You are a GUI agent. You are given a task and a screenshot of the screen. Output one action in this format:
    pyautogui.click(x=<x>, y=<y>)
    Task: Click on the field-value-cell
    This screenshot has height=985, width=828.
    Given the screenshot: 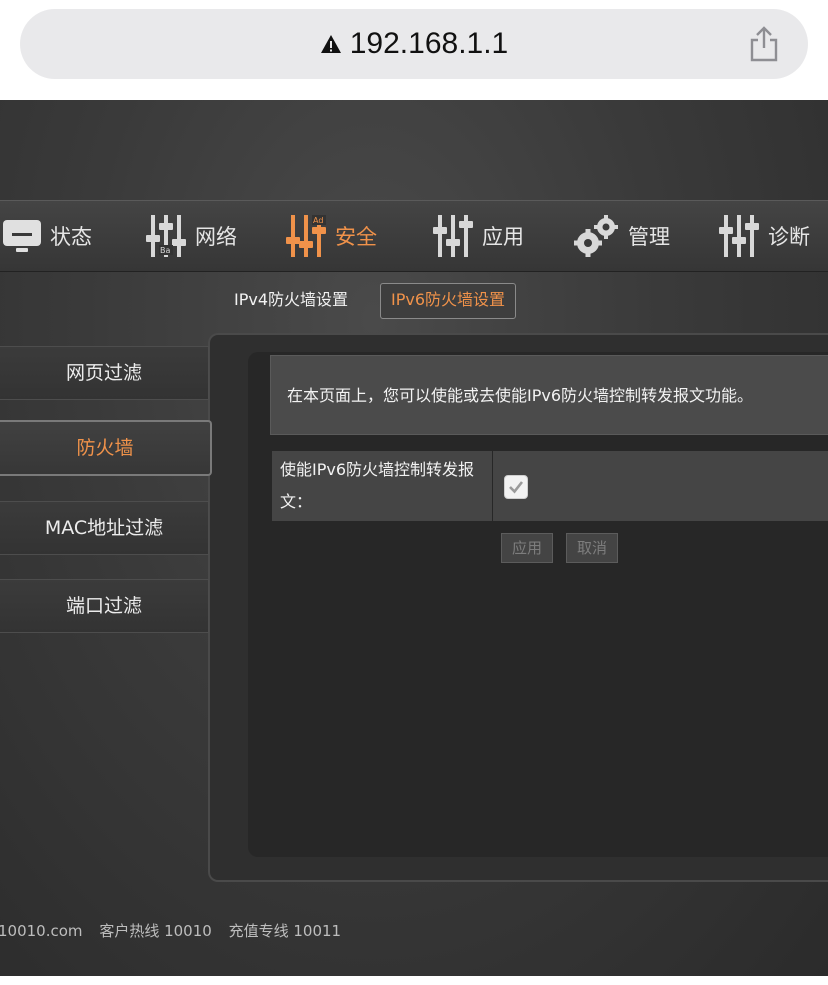 What is the action you would take?
    pyautogui.click(x=660, y=486)
    